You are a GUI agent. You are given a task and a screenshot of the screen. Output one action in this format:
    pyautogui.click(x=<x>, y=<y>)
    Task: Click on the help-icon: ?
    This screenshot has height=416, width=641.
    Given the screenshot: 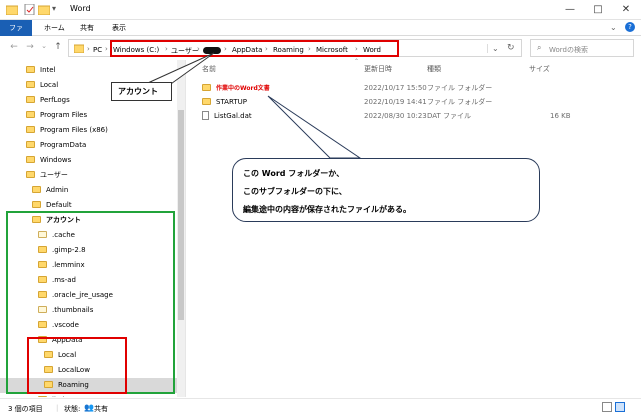 What is the action you would take?
    pyautogui.click(x=630, y=27)
    